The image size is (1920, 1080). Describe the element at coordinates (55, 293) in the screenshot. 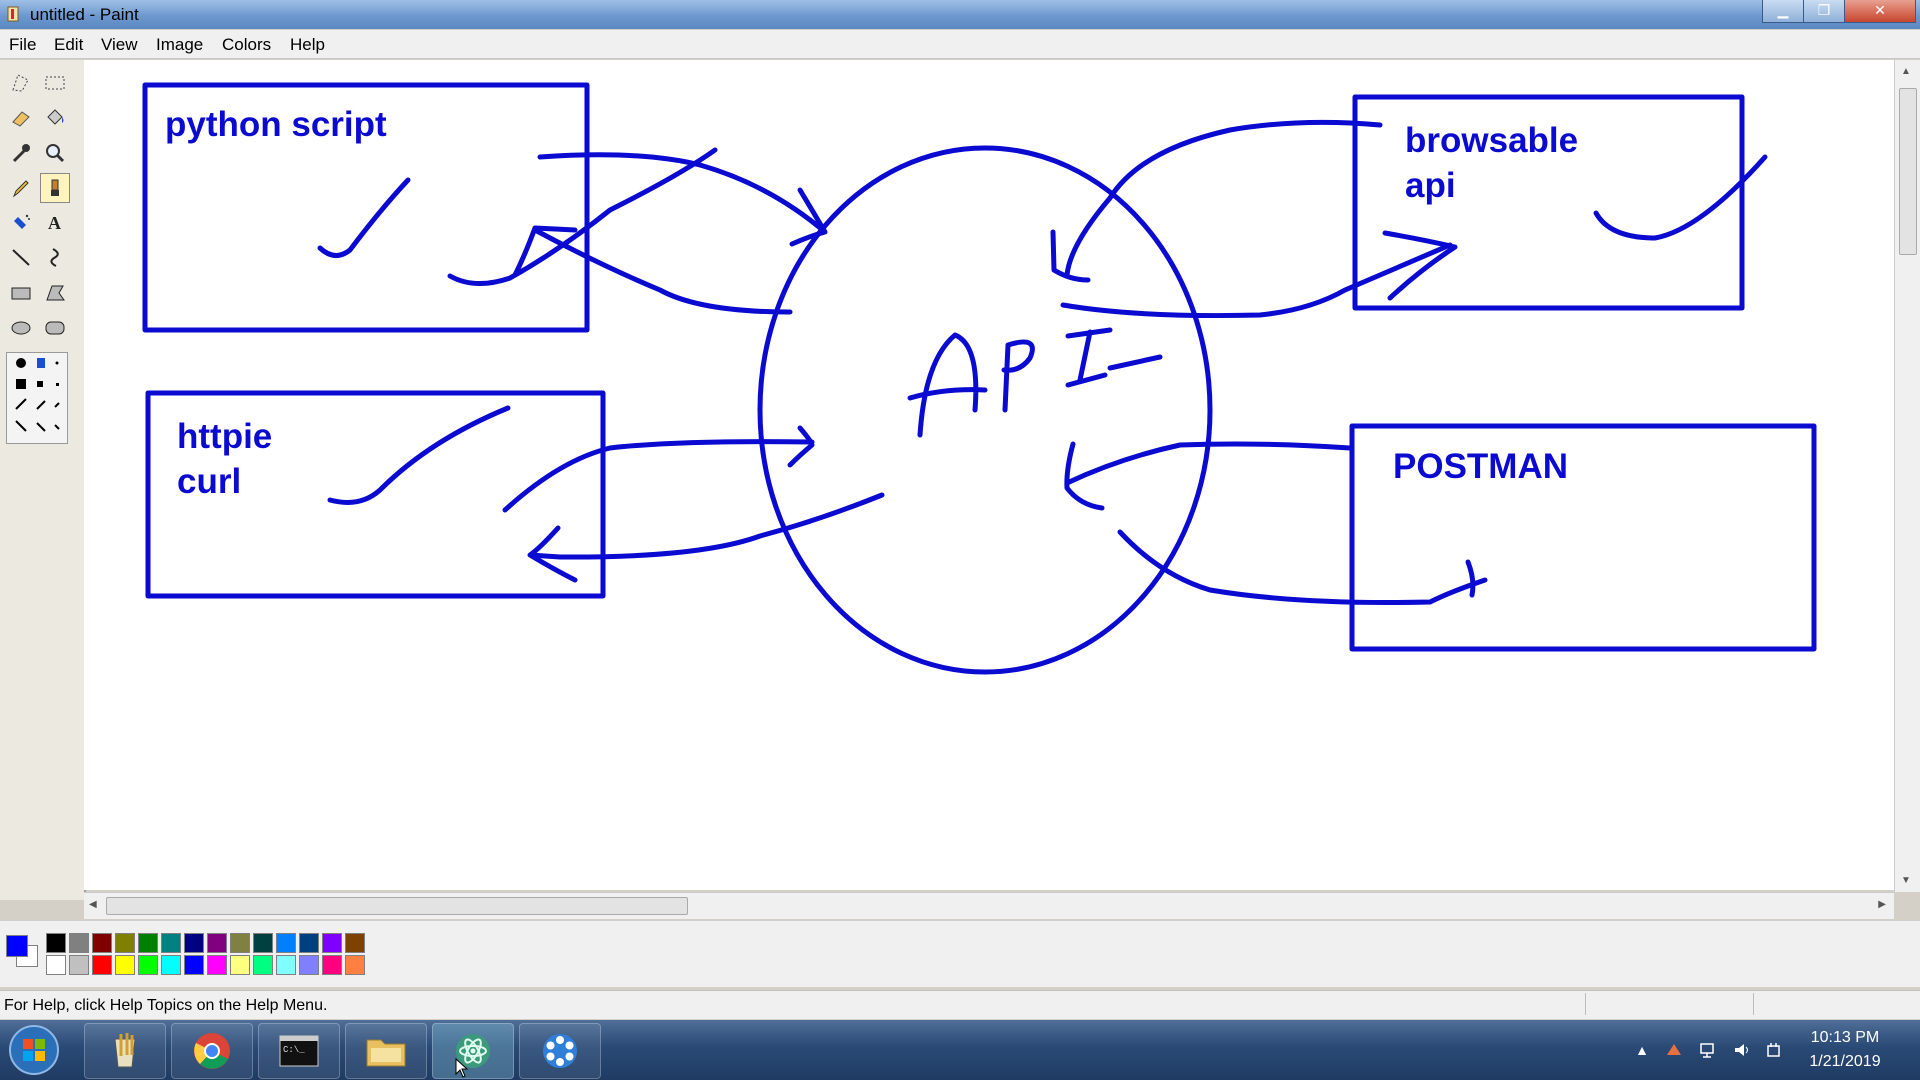

I see `polygon-tool-icon` at that location.